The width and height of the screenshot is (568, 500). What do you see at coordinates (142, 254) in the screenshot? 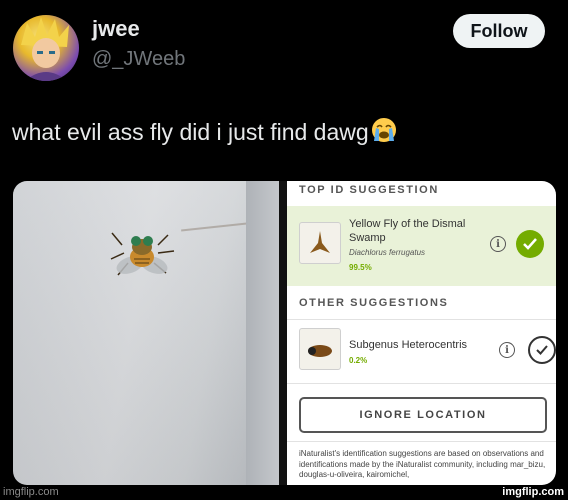
I see `fly-icon` at bounding box center [142, 254].